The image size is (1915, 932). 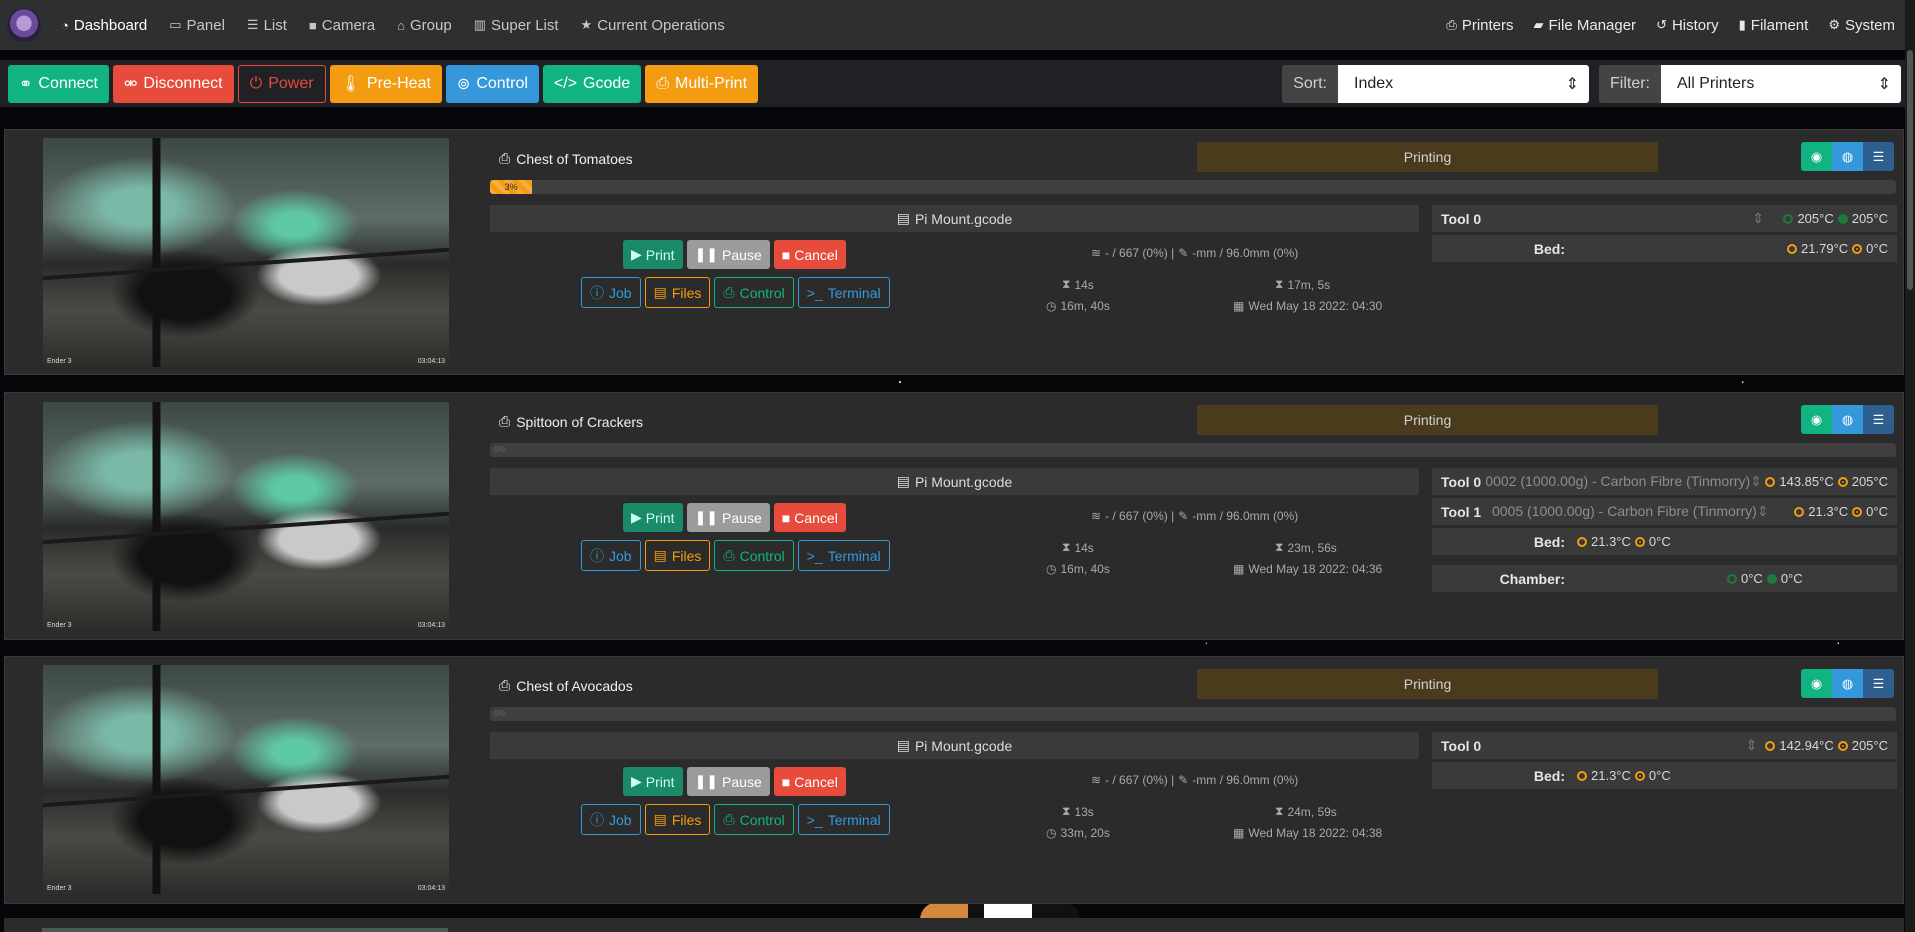 What do you see at coordinates (1630, 83) in the screenshot?
I see `filter-label: Filter:` at bounding box center [1630, 83].